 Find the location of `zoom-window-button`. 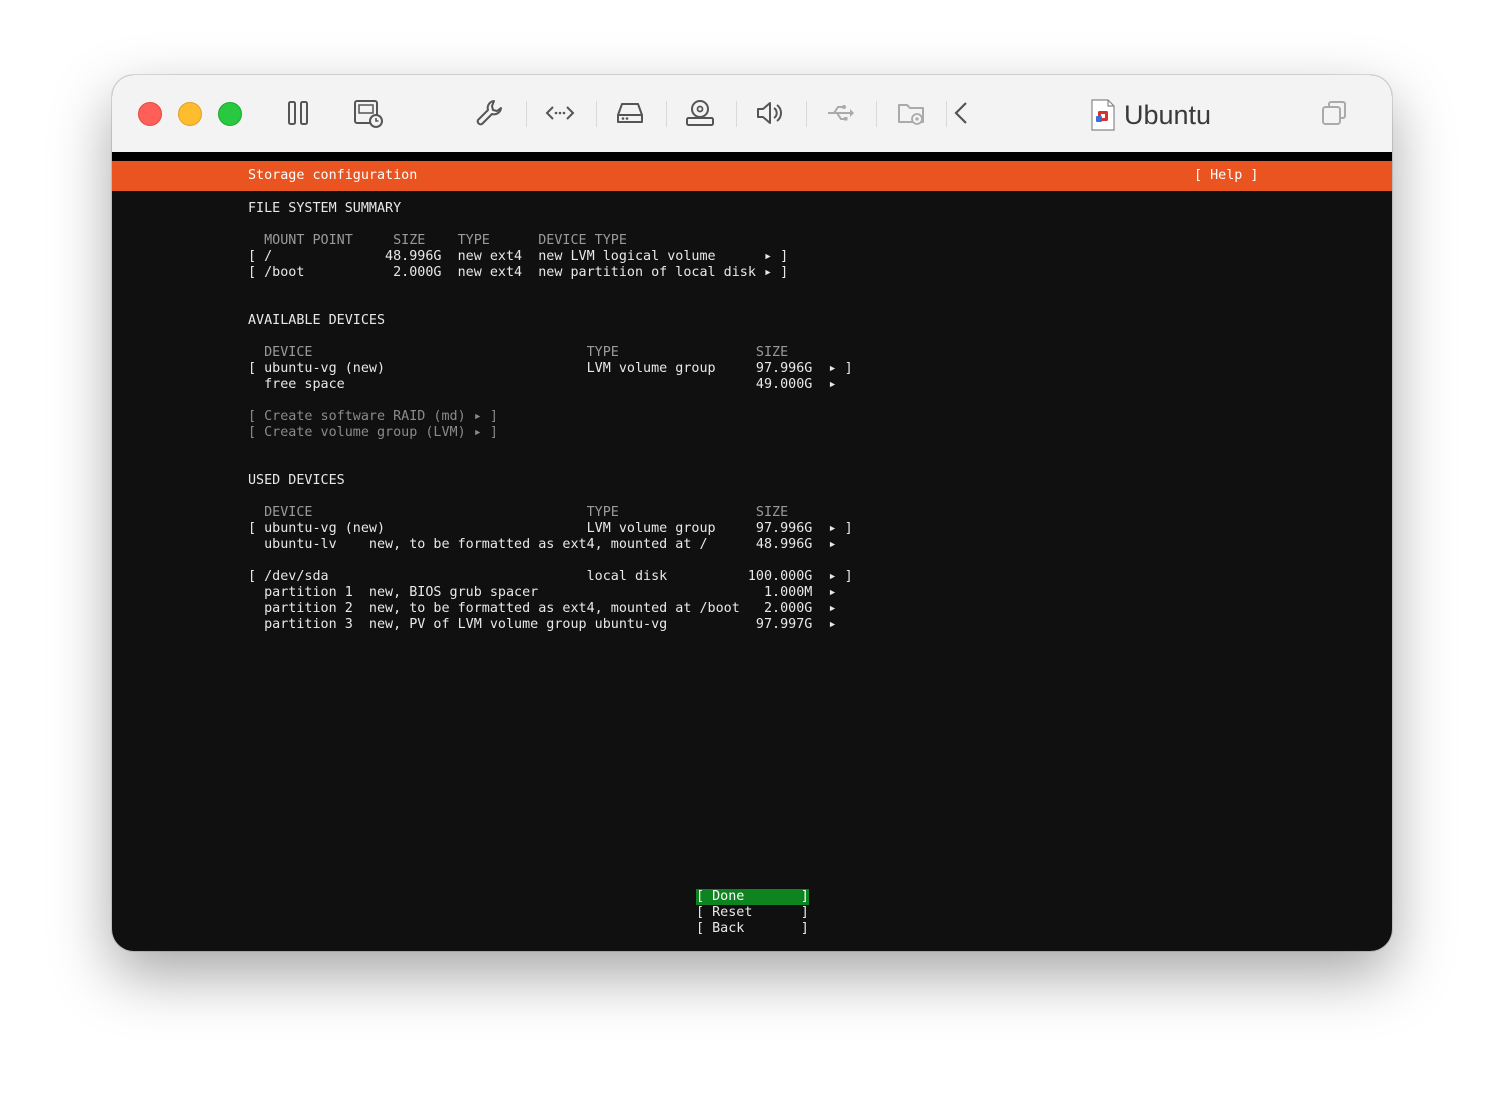

zoom-window-button is located at coordinates (230, 114).